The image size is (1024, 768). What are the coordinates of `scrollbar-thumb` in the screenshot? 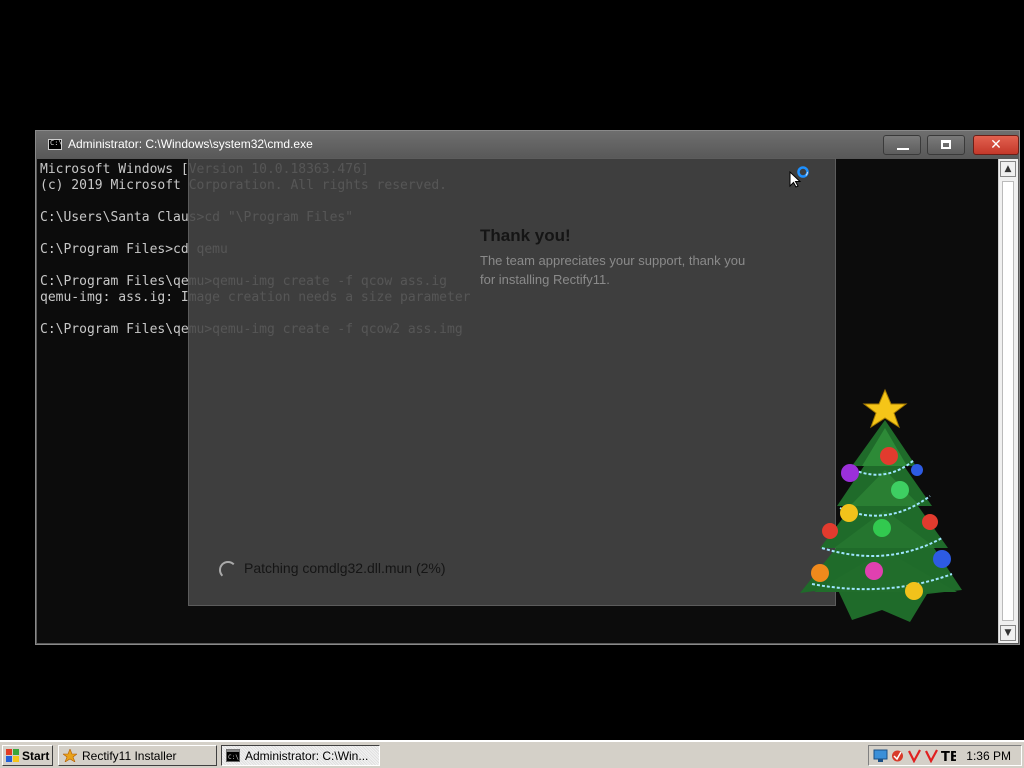 It's located at (1008, 401).